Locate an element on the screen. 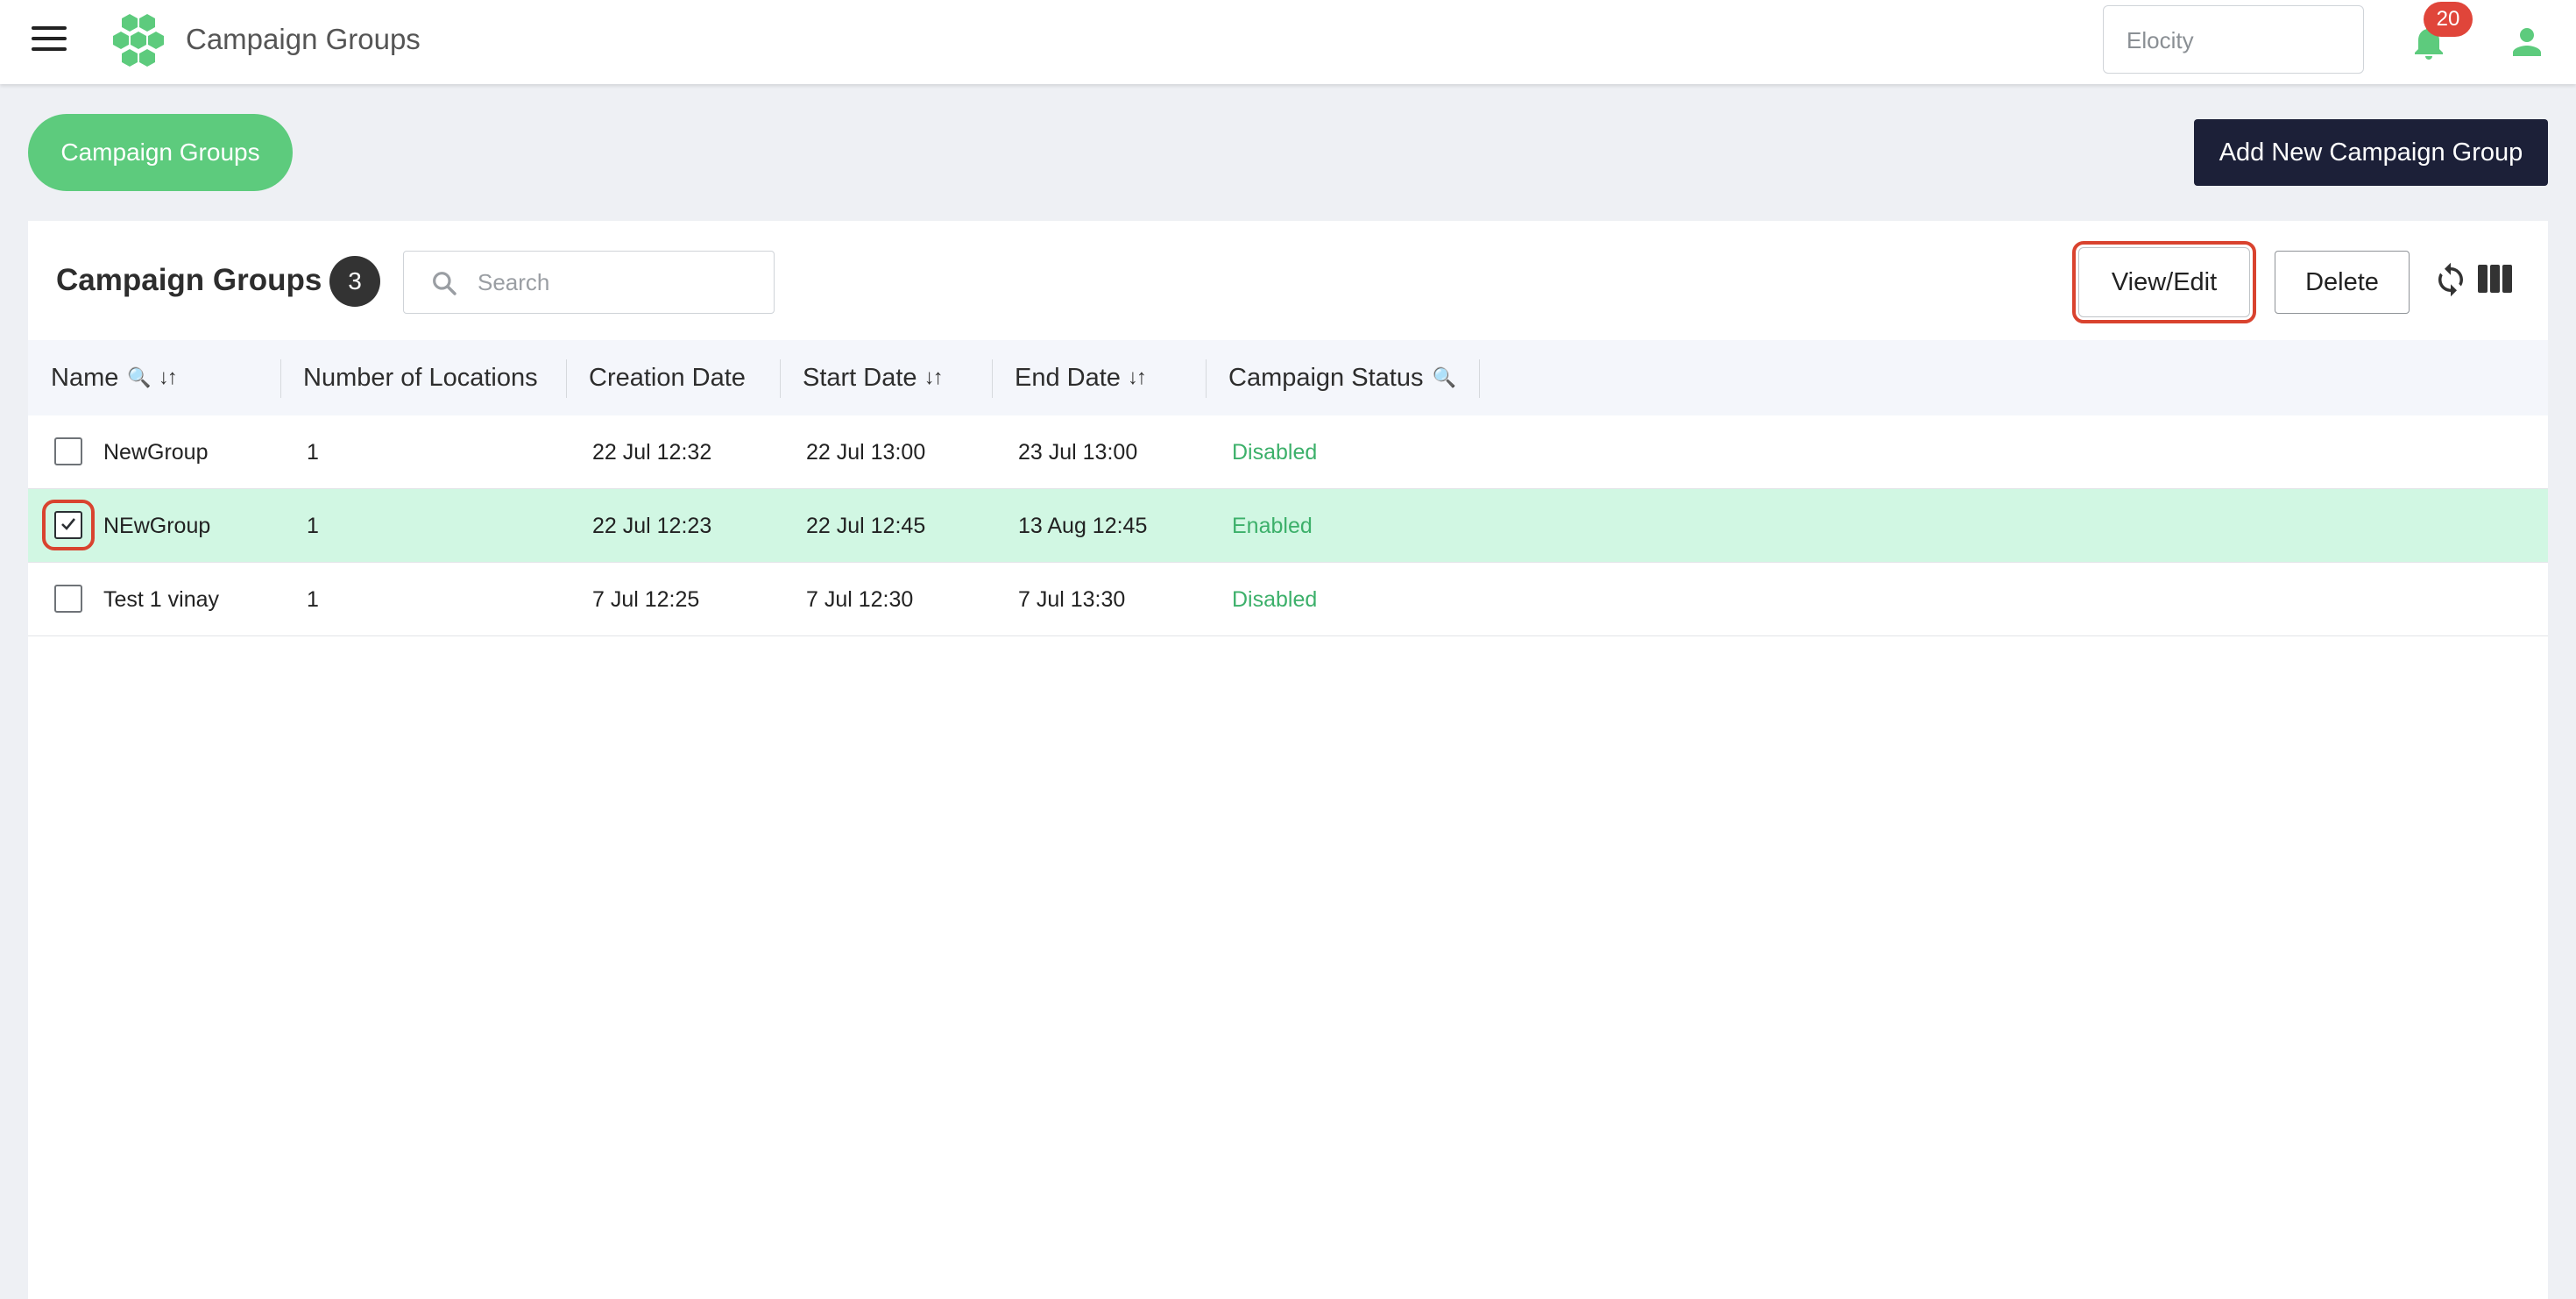 The width and height of the screenshot is (2576, 1299). cell-end-date: 7 Jul 13:30 is located at coordinates (1072, 599).